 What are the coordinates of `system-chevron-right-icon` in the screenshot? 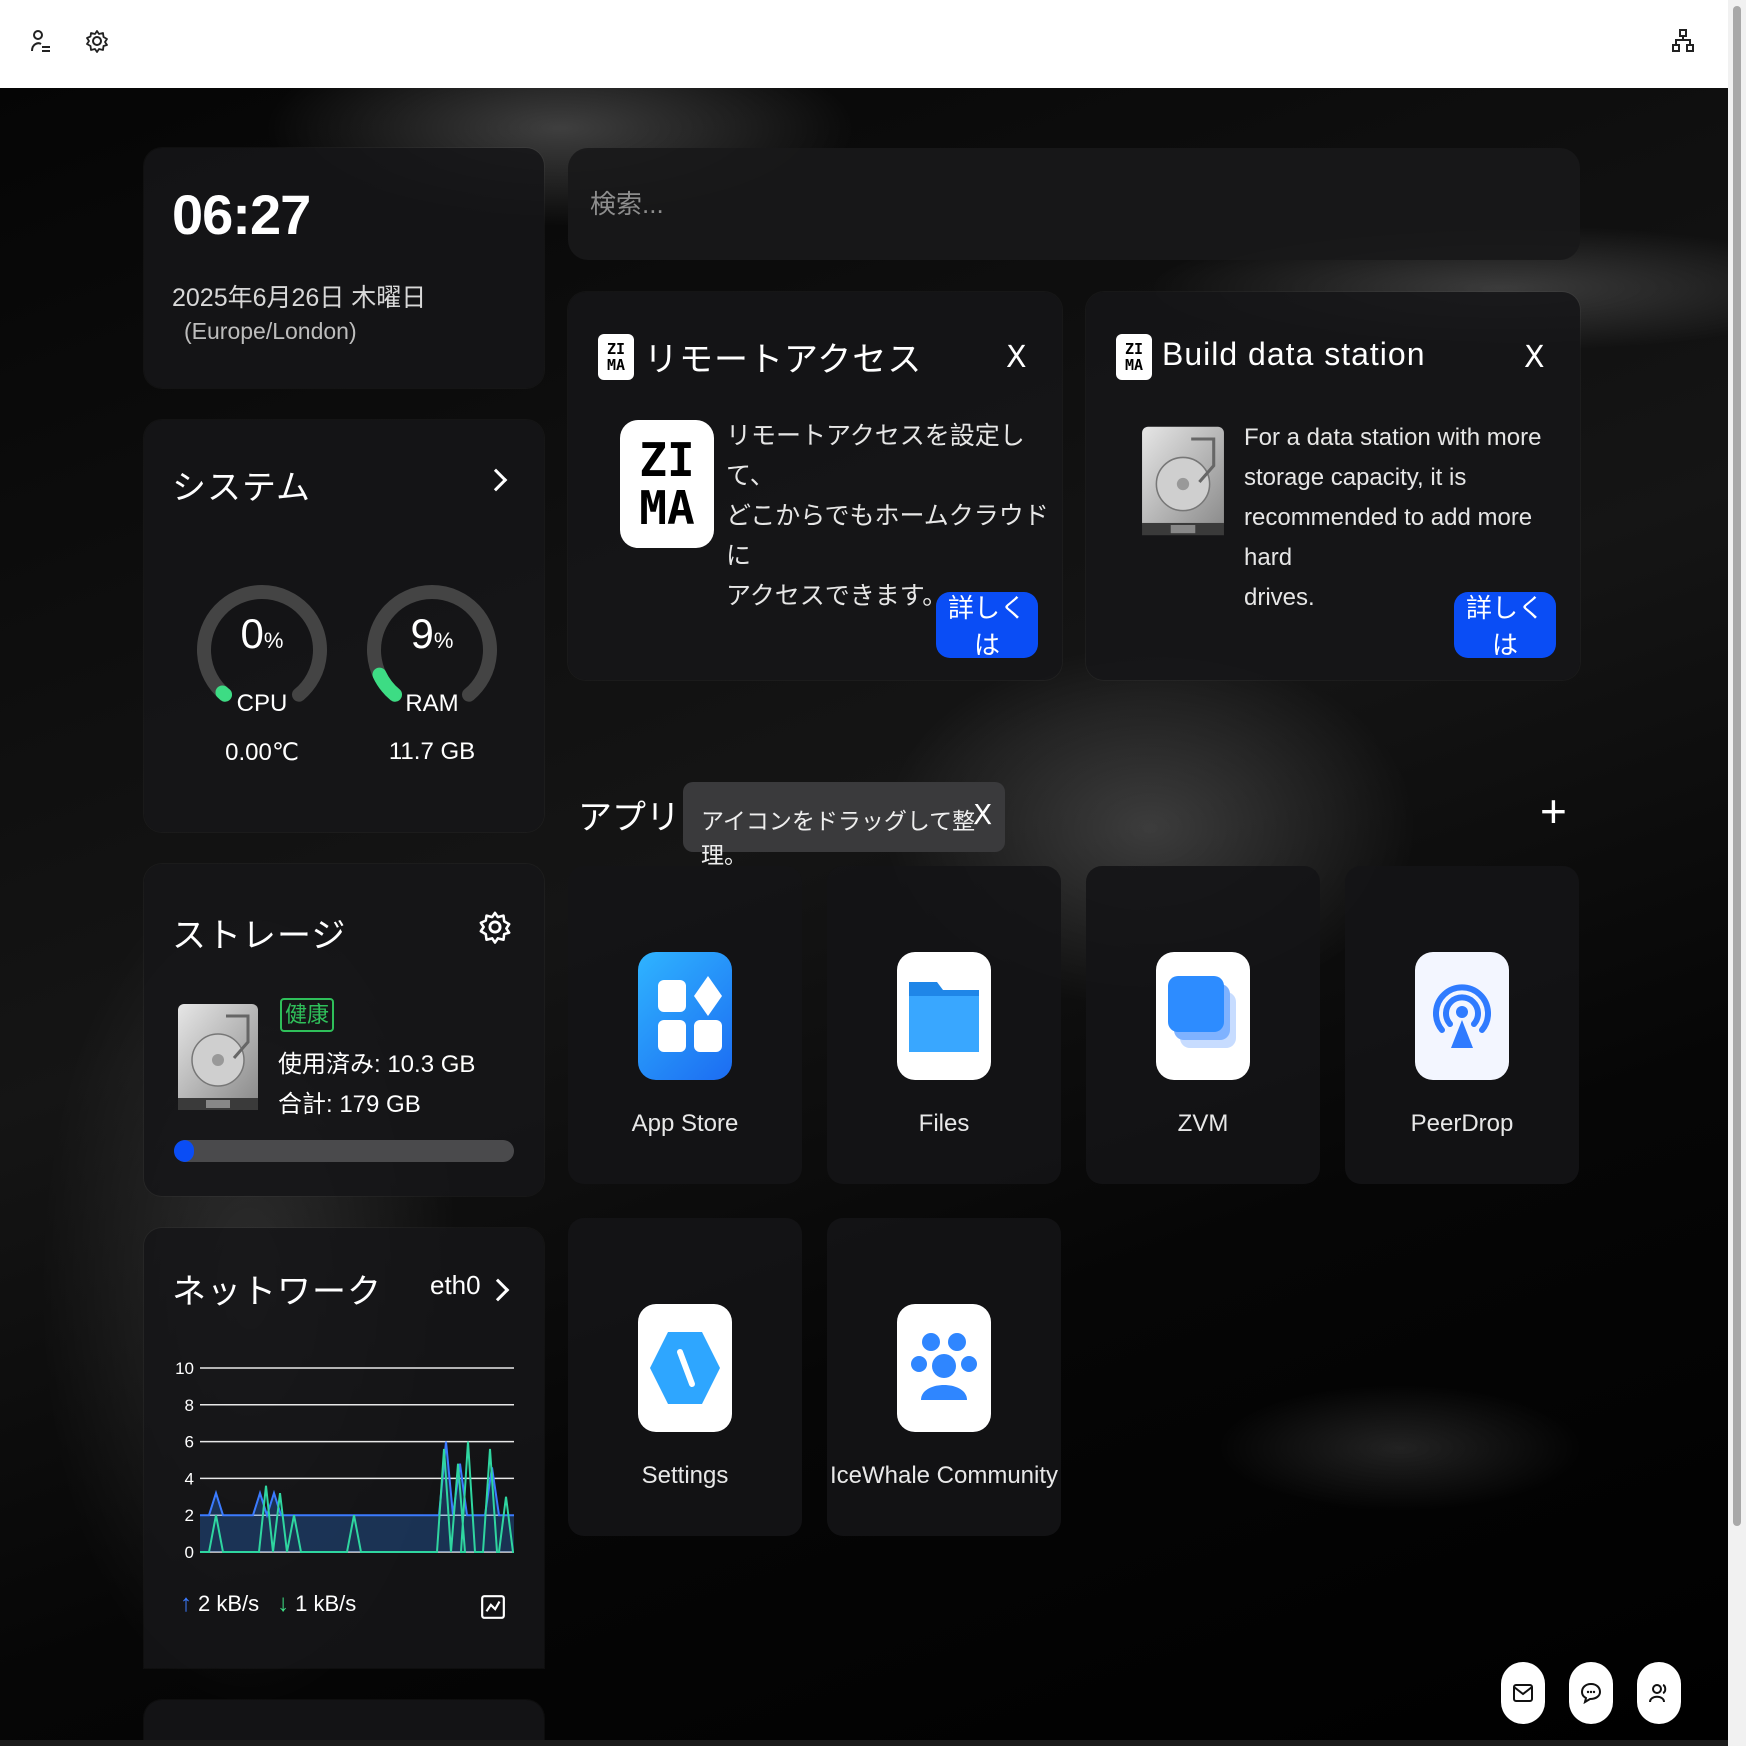 It's located at (496, 480).